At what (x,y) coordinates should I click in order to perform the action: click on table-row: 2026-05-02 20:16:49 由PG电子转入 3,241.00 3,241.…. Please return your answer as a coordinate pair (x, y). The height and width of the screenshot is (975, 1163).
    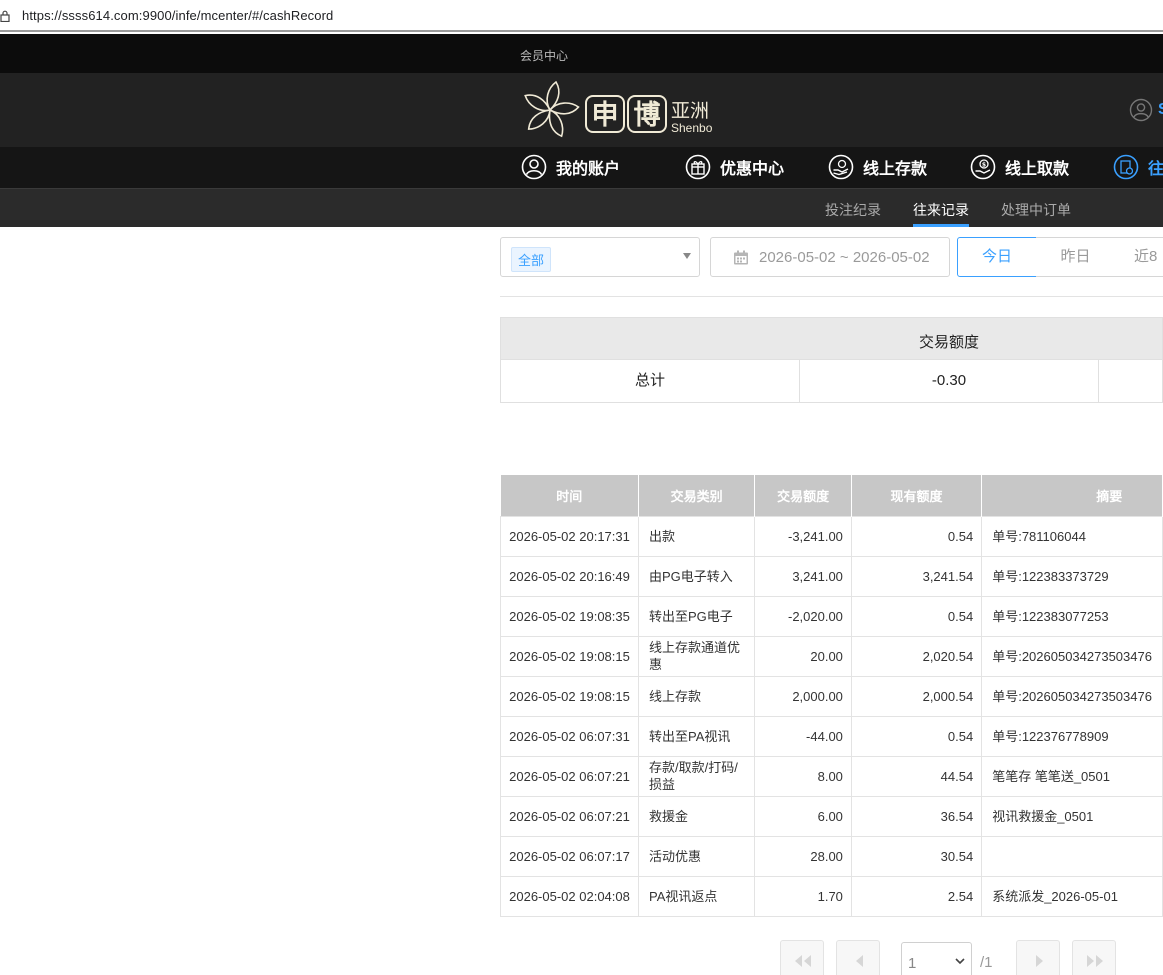
    Looking at the image, I should click on (831, 576).